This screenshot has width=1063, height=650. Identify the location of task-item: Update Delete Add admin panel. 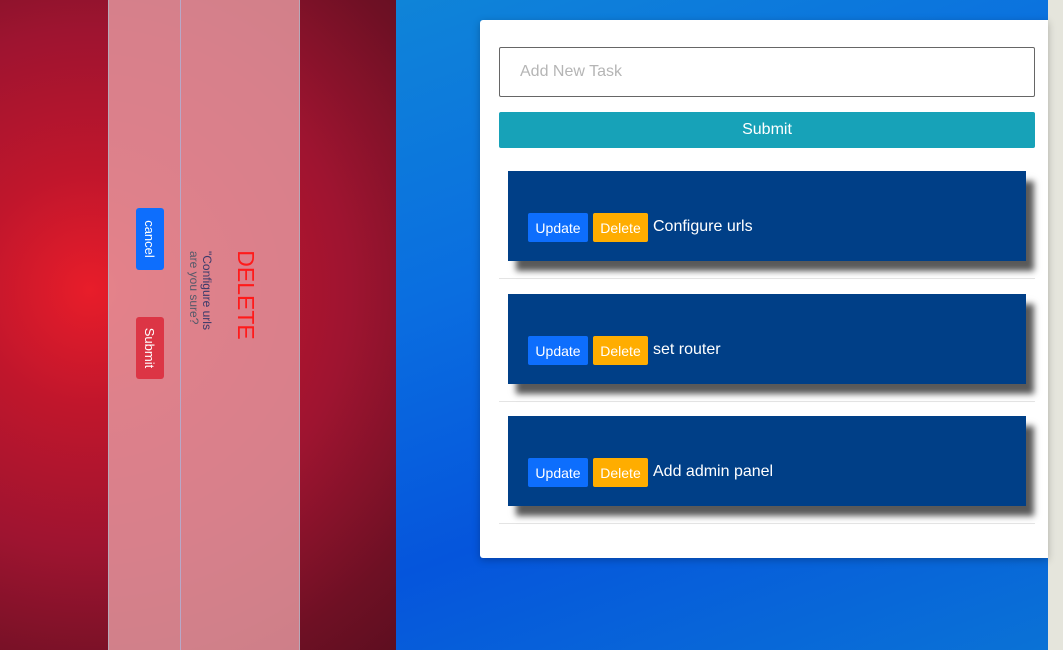
(767, 461).